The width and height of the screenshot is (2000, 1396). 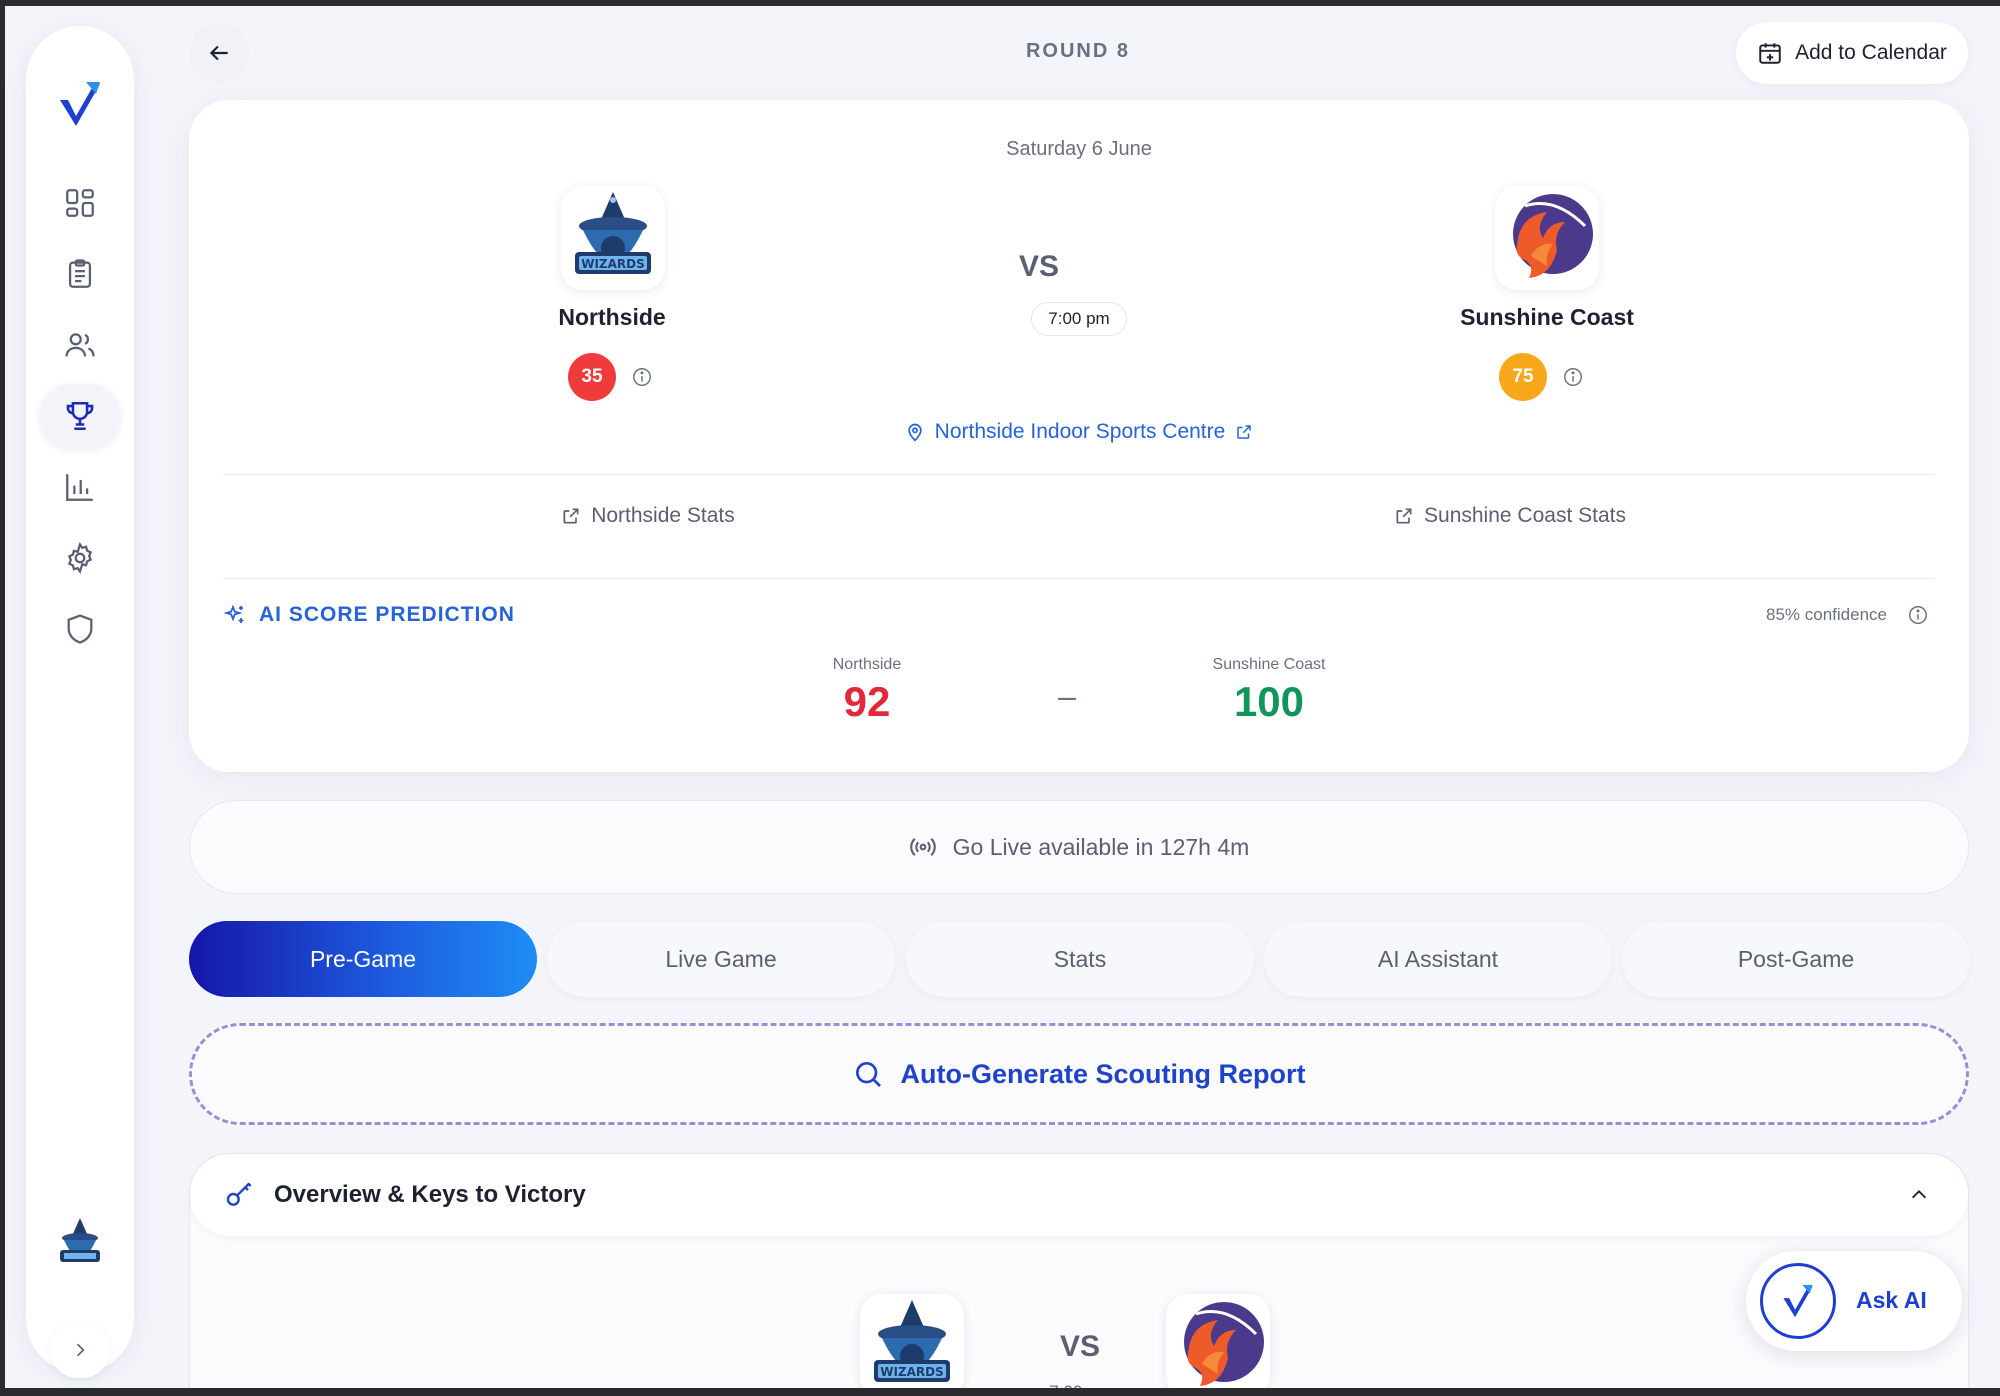 I want to click on tab-post-game: Post-Game, so click(x=1796, y=959).